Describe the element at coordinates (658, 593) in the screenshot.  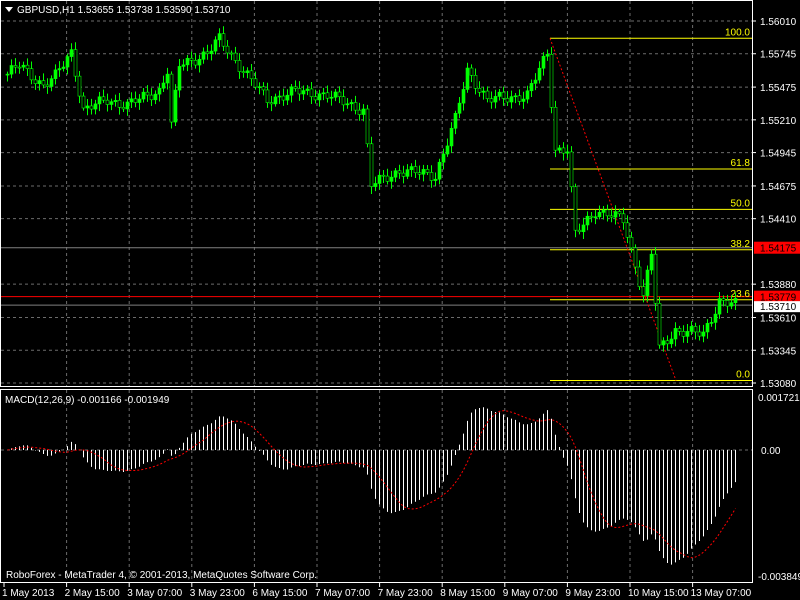
I see `time-label: 10 May 15:00` at that location.